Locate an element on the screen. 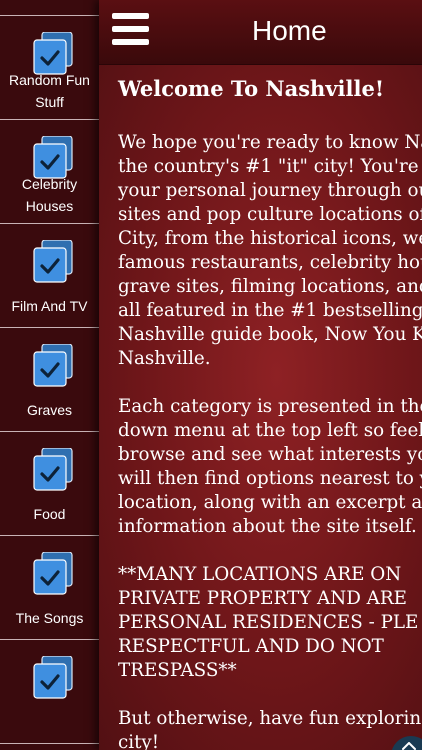 The image size is (422, 750). text-line: Nashville guide book, Now You K is located at coordinates (270, 334).